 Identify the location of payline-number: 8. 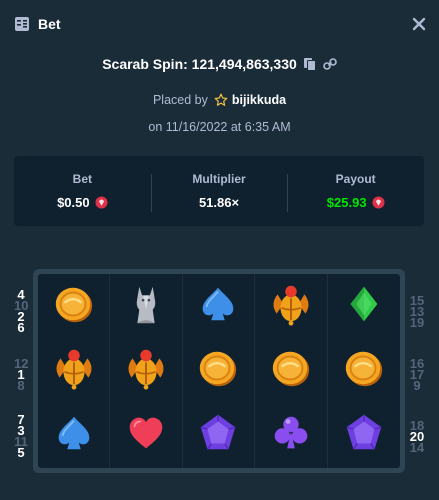
(21, 385).